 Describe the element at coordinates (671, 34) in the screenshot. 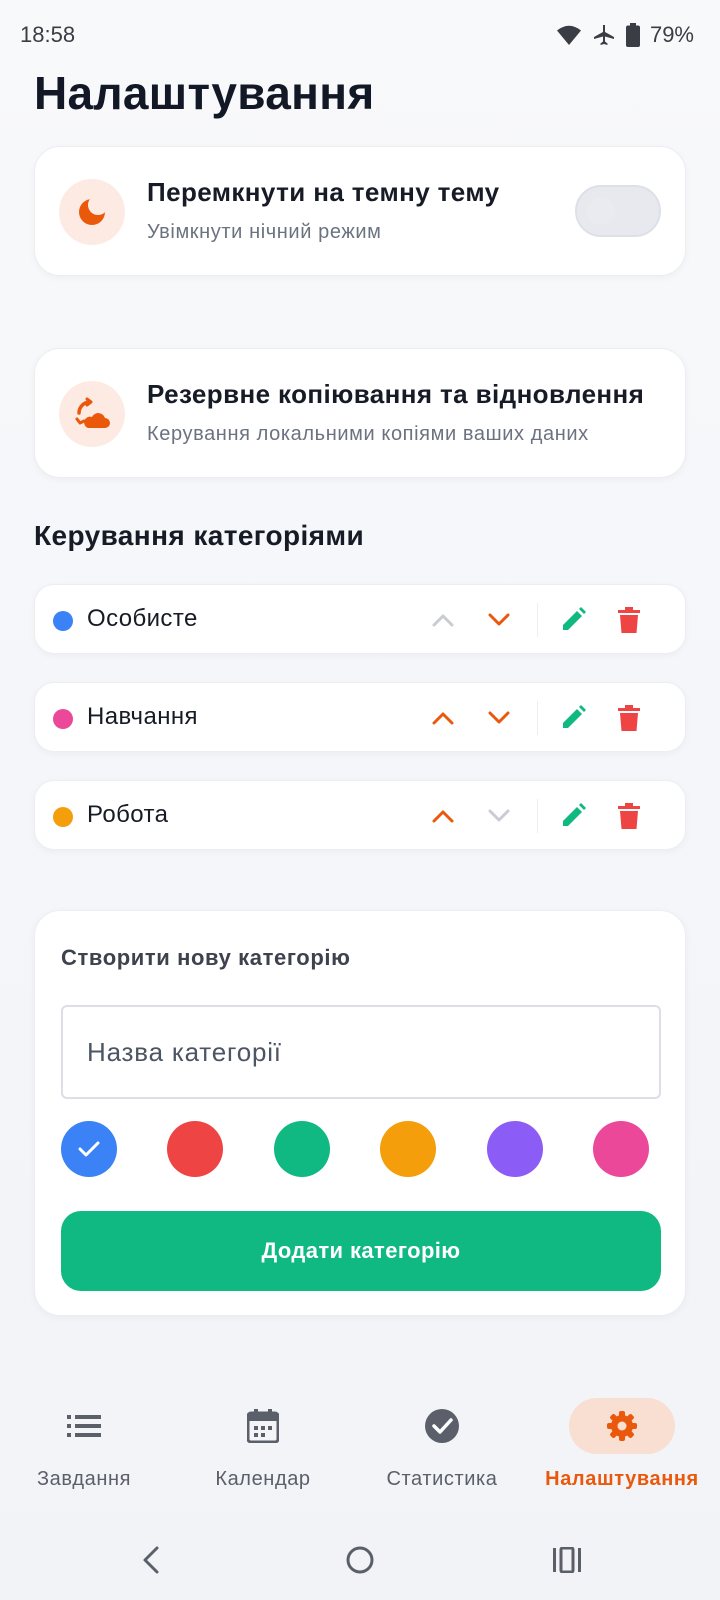

I see `battery-percent: 79%` at that location.